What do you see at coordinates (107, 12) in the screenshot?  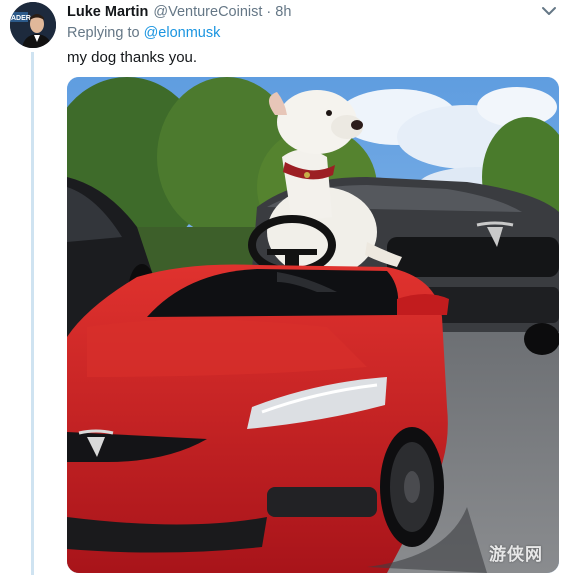 I see `author-name: Luke Martin` at bounding box center [107, 12].